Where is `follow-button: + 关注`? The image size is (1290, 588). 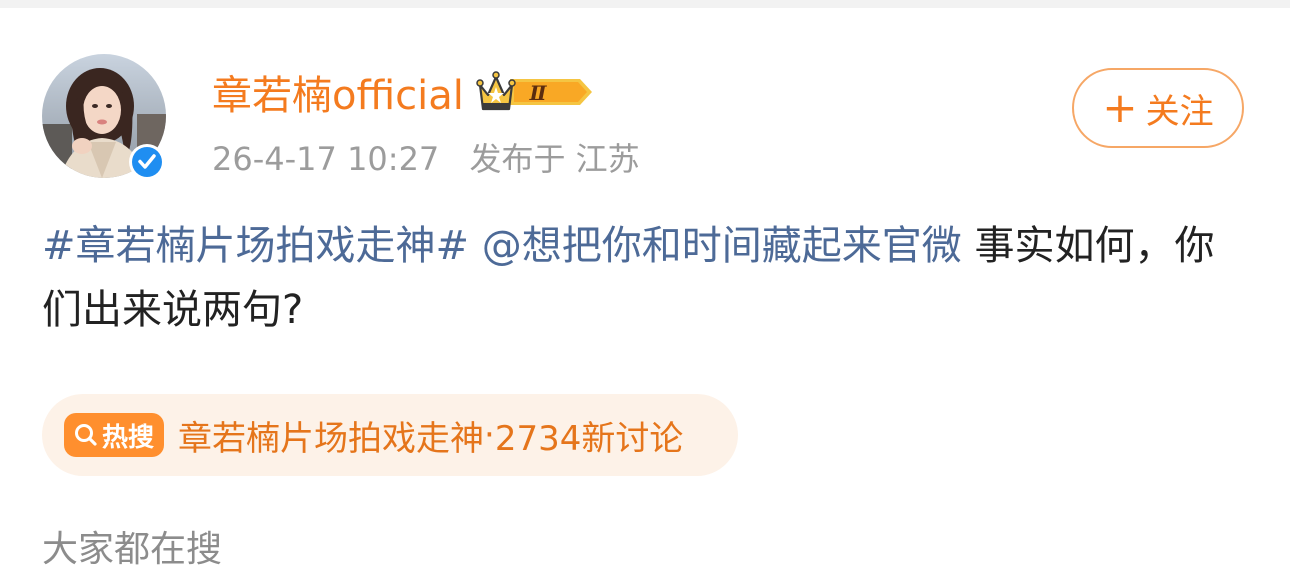 follow-button: + 关注 is located at coordinates (1158, 108).